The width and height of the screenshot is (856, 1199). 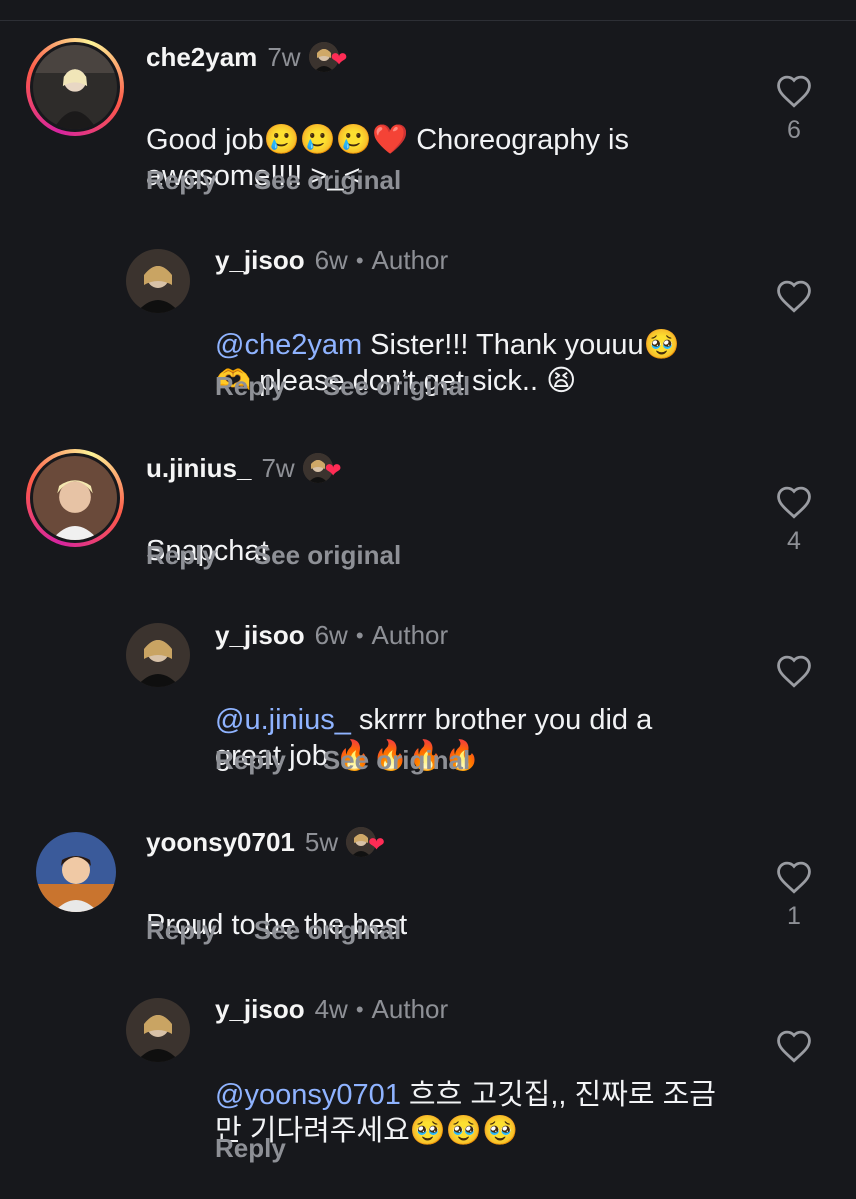 What do you see at coordinates (288, 345) in the screenshot?
I see `mention-link: @che2yam` at bounding box center [288, 345].